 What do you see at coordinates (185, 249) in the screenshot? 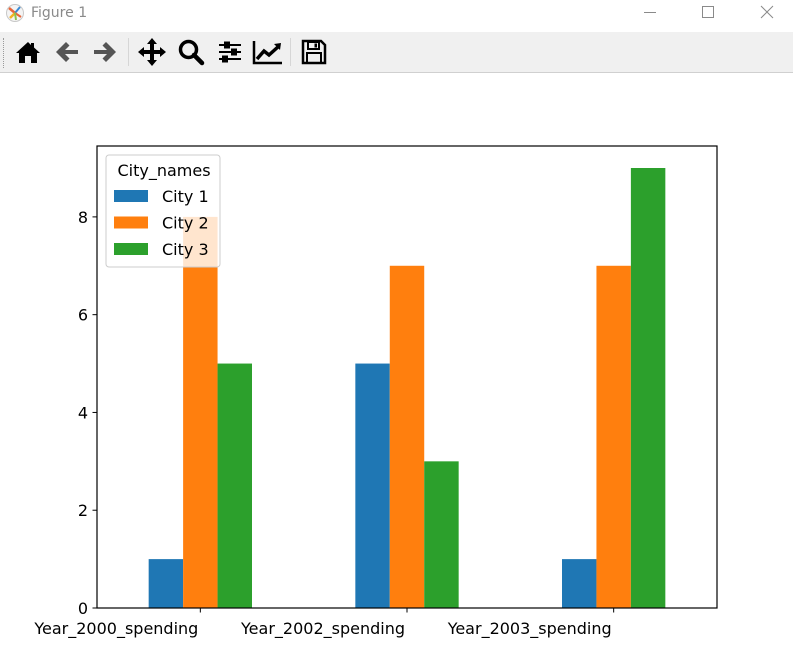
I see `legend-label: City 3` at bounding box center [185, 249].